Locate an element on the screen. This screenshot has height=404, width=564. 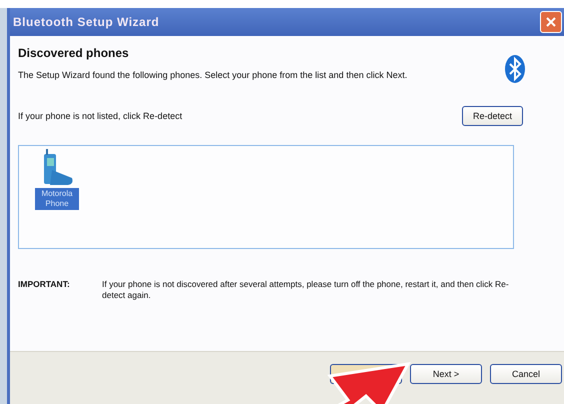
page-heading: Discovered phones is located at coordinates (74, 53).